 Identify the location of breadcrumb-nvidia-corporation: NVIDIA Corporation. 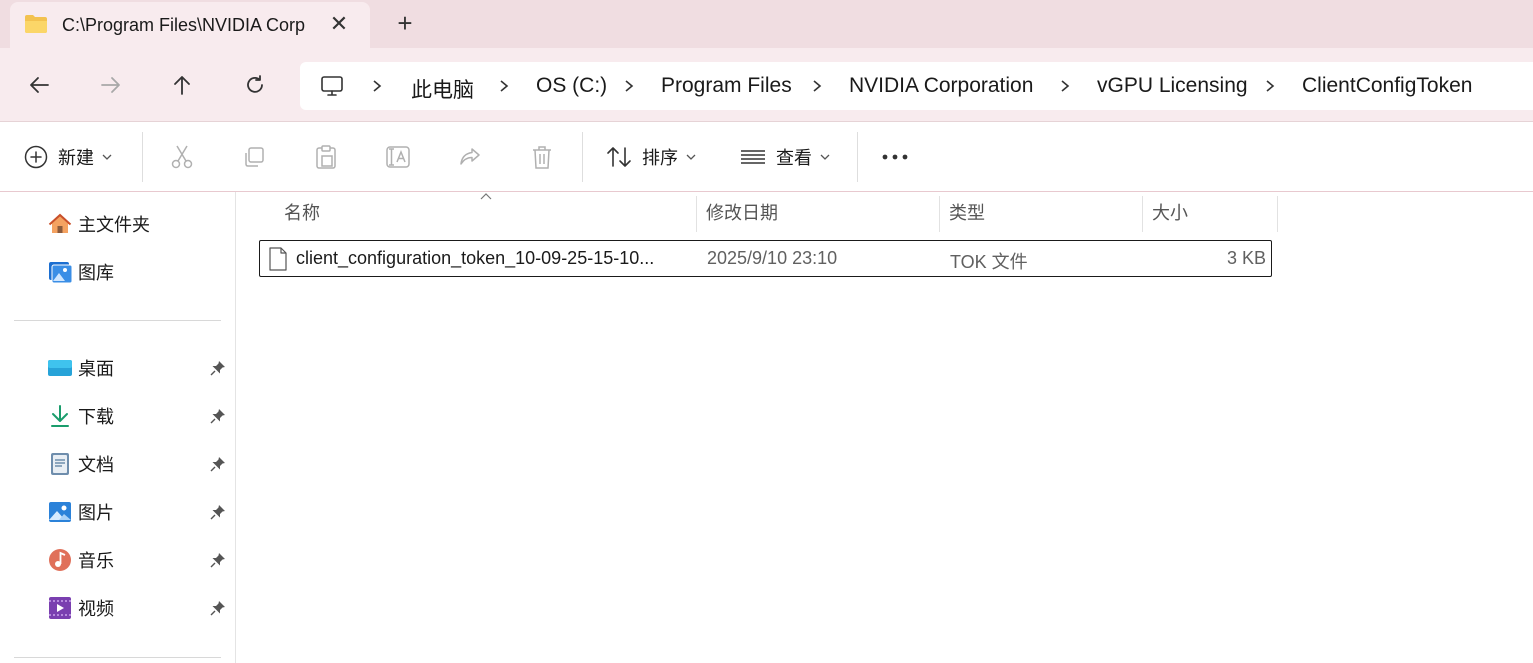
(941, 86).